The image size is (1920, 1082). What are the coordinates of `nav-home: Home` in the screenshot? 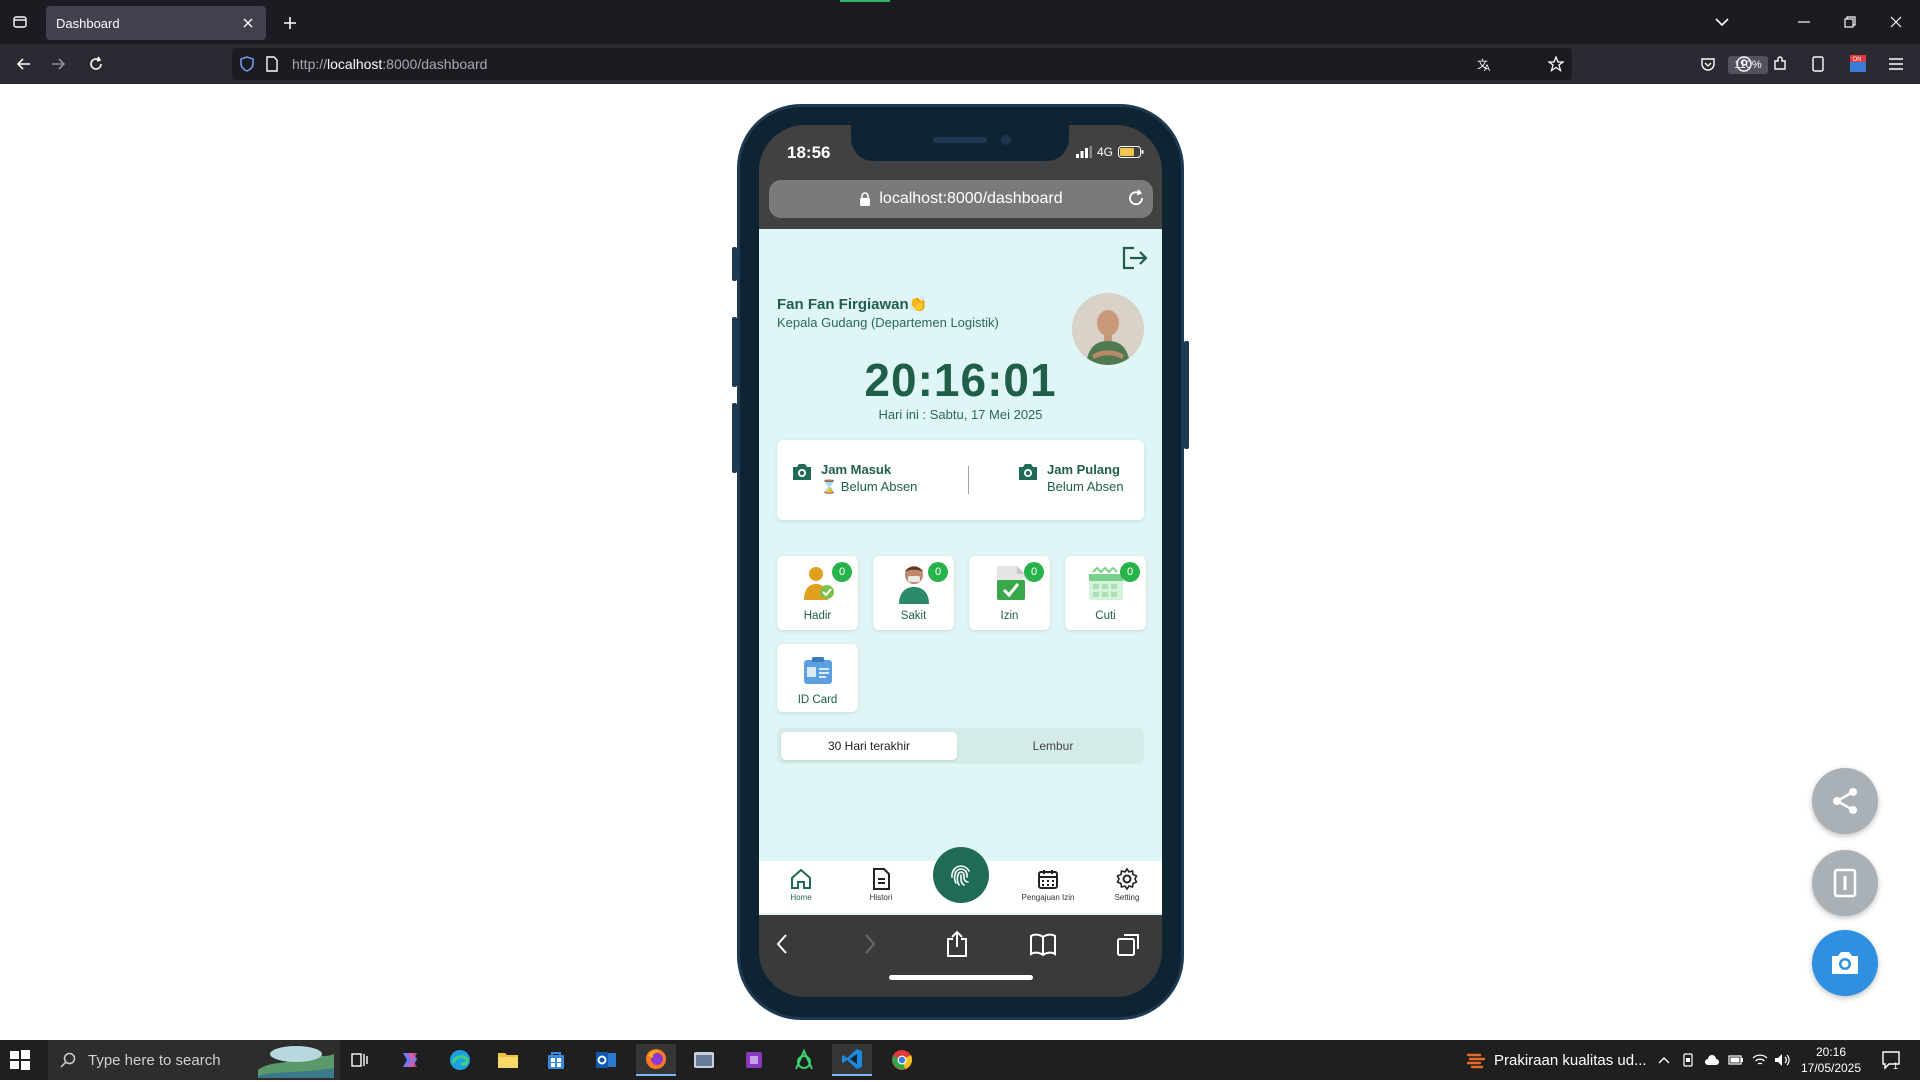 It's located at (801, 884).